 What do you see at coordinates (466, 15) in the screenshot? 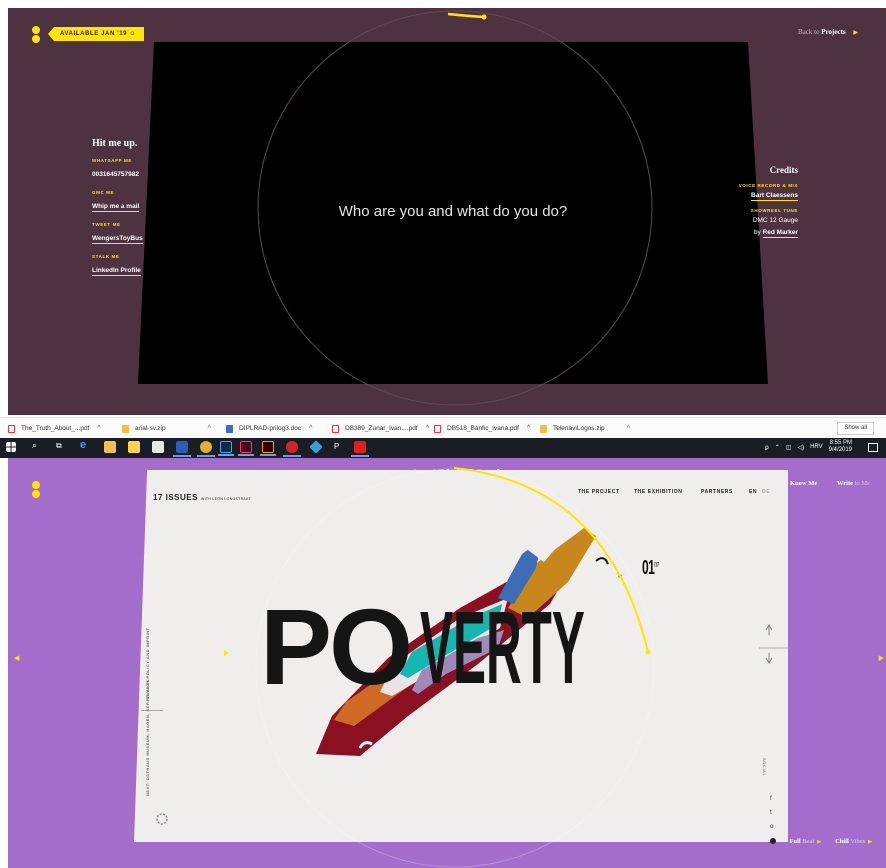
I see `progress-ring-fill` at bounding box center [466, 15].